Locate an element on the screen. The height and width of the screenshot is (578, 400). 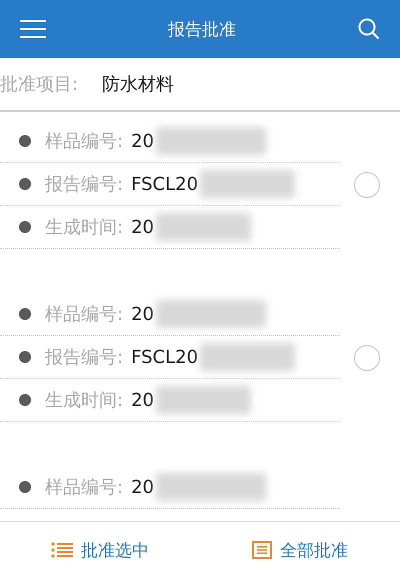
list-icon is located at coordinates (62, 550).